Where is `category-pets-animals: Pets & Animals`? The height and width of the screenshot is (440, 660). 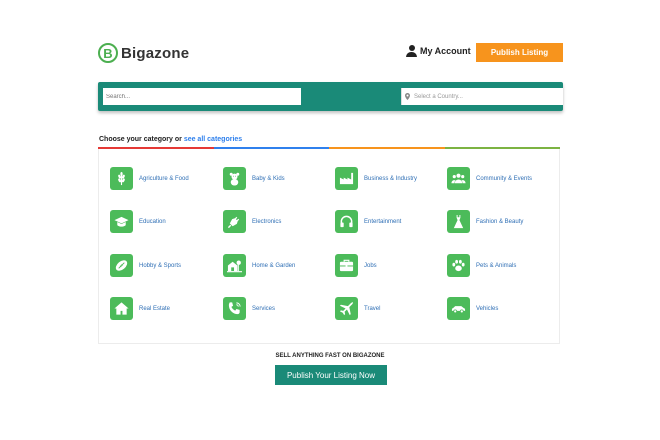 category-pets-animals: Pets & Animals is located at coordinates (481, 265).